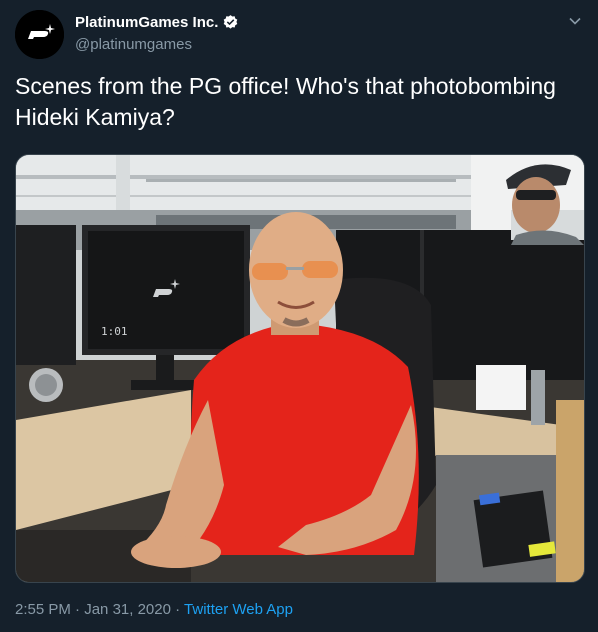 This screenshot has height=632, width=598. I want to click on tweet-date: Jan 31, 2020, so click(127, 609).